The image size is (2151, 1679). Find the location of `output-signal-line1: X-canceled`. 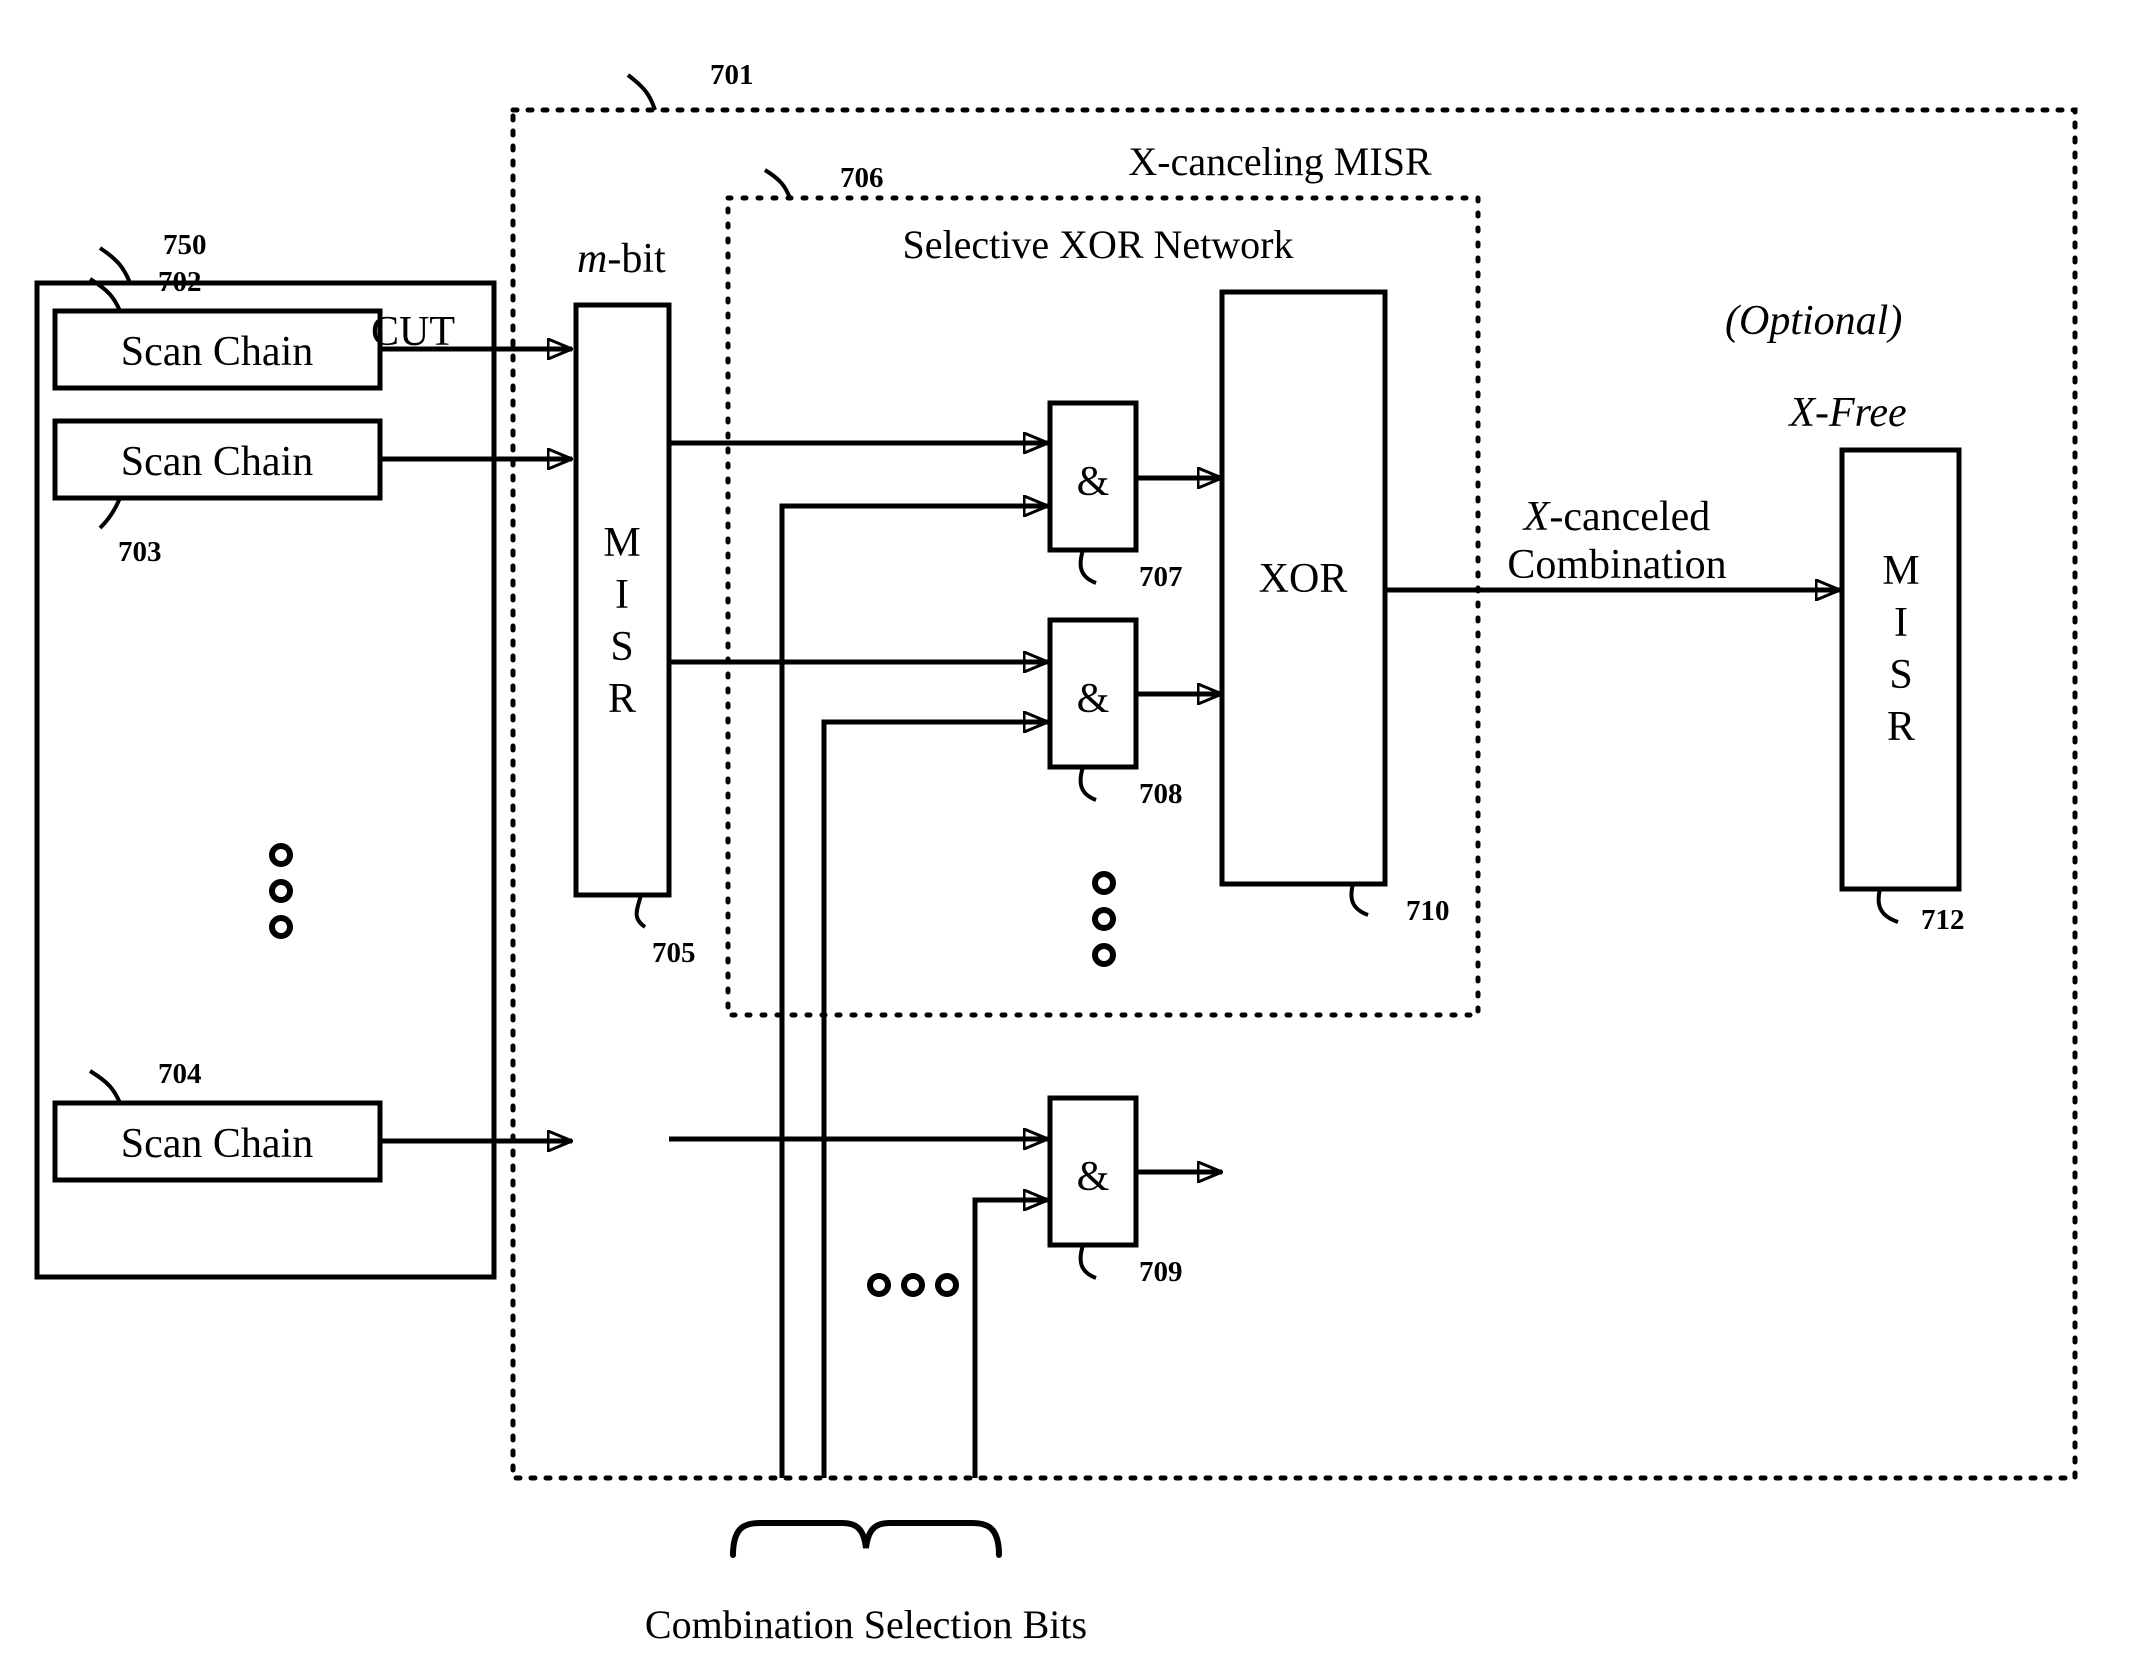

output-signal-line1: X-canceled is located at coordinates (1616, 517).